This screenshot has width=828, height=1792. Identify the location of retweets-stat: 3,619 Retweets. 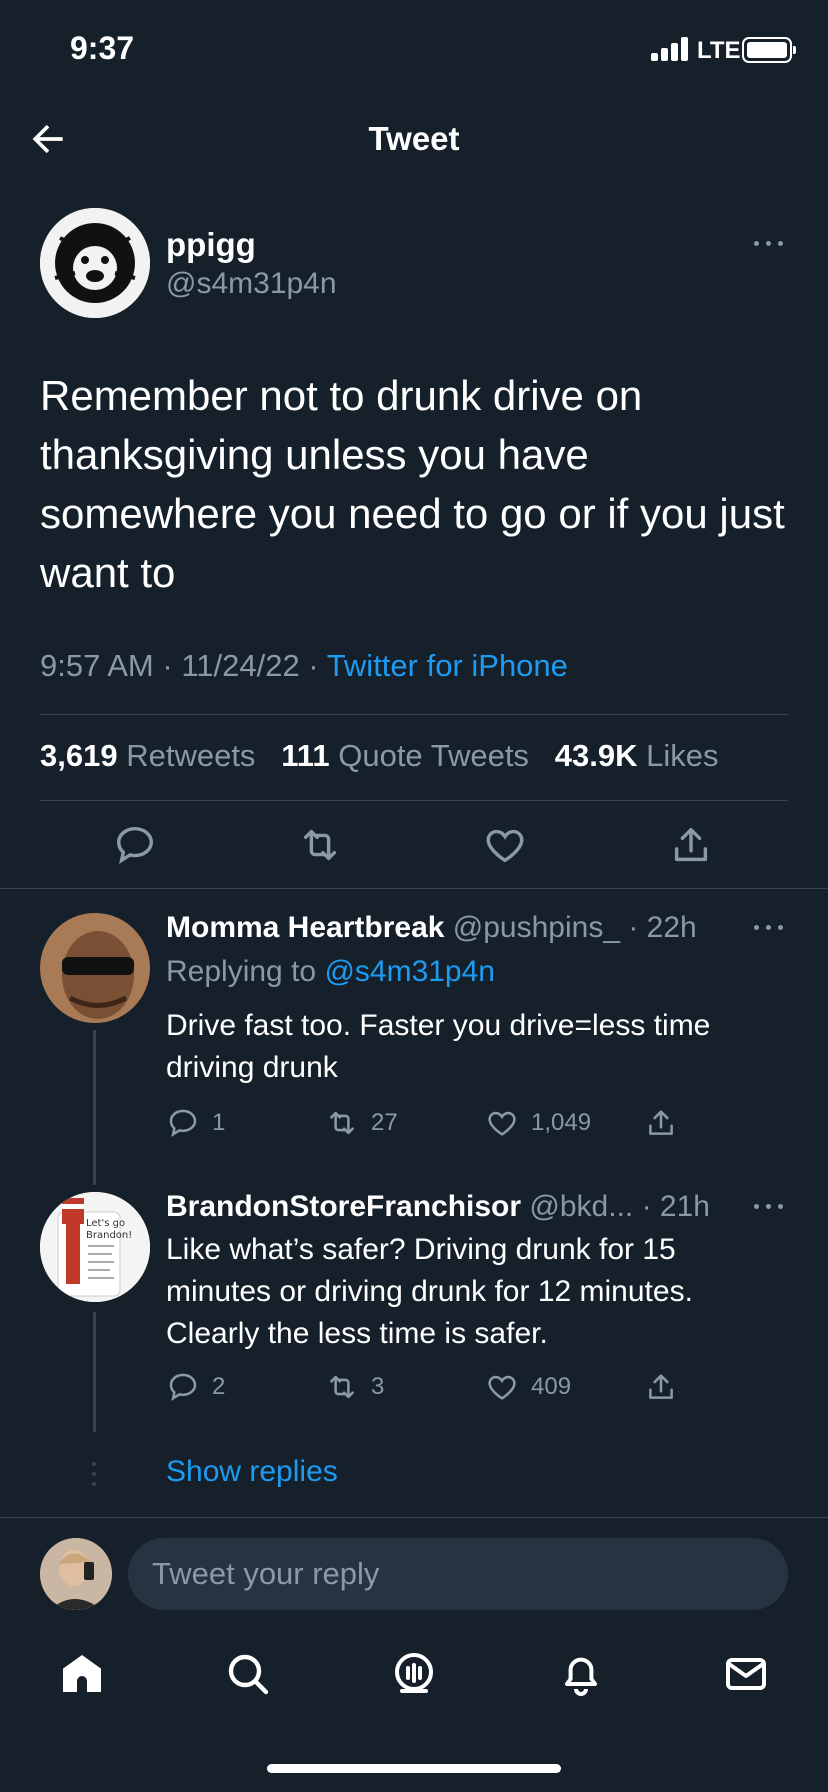
(147, 755).